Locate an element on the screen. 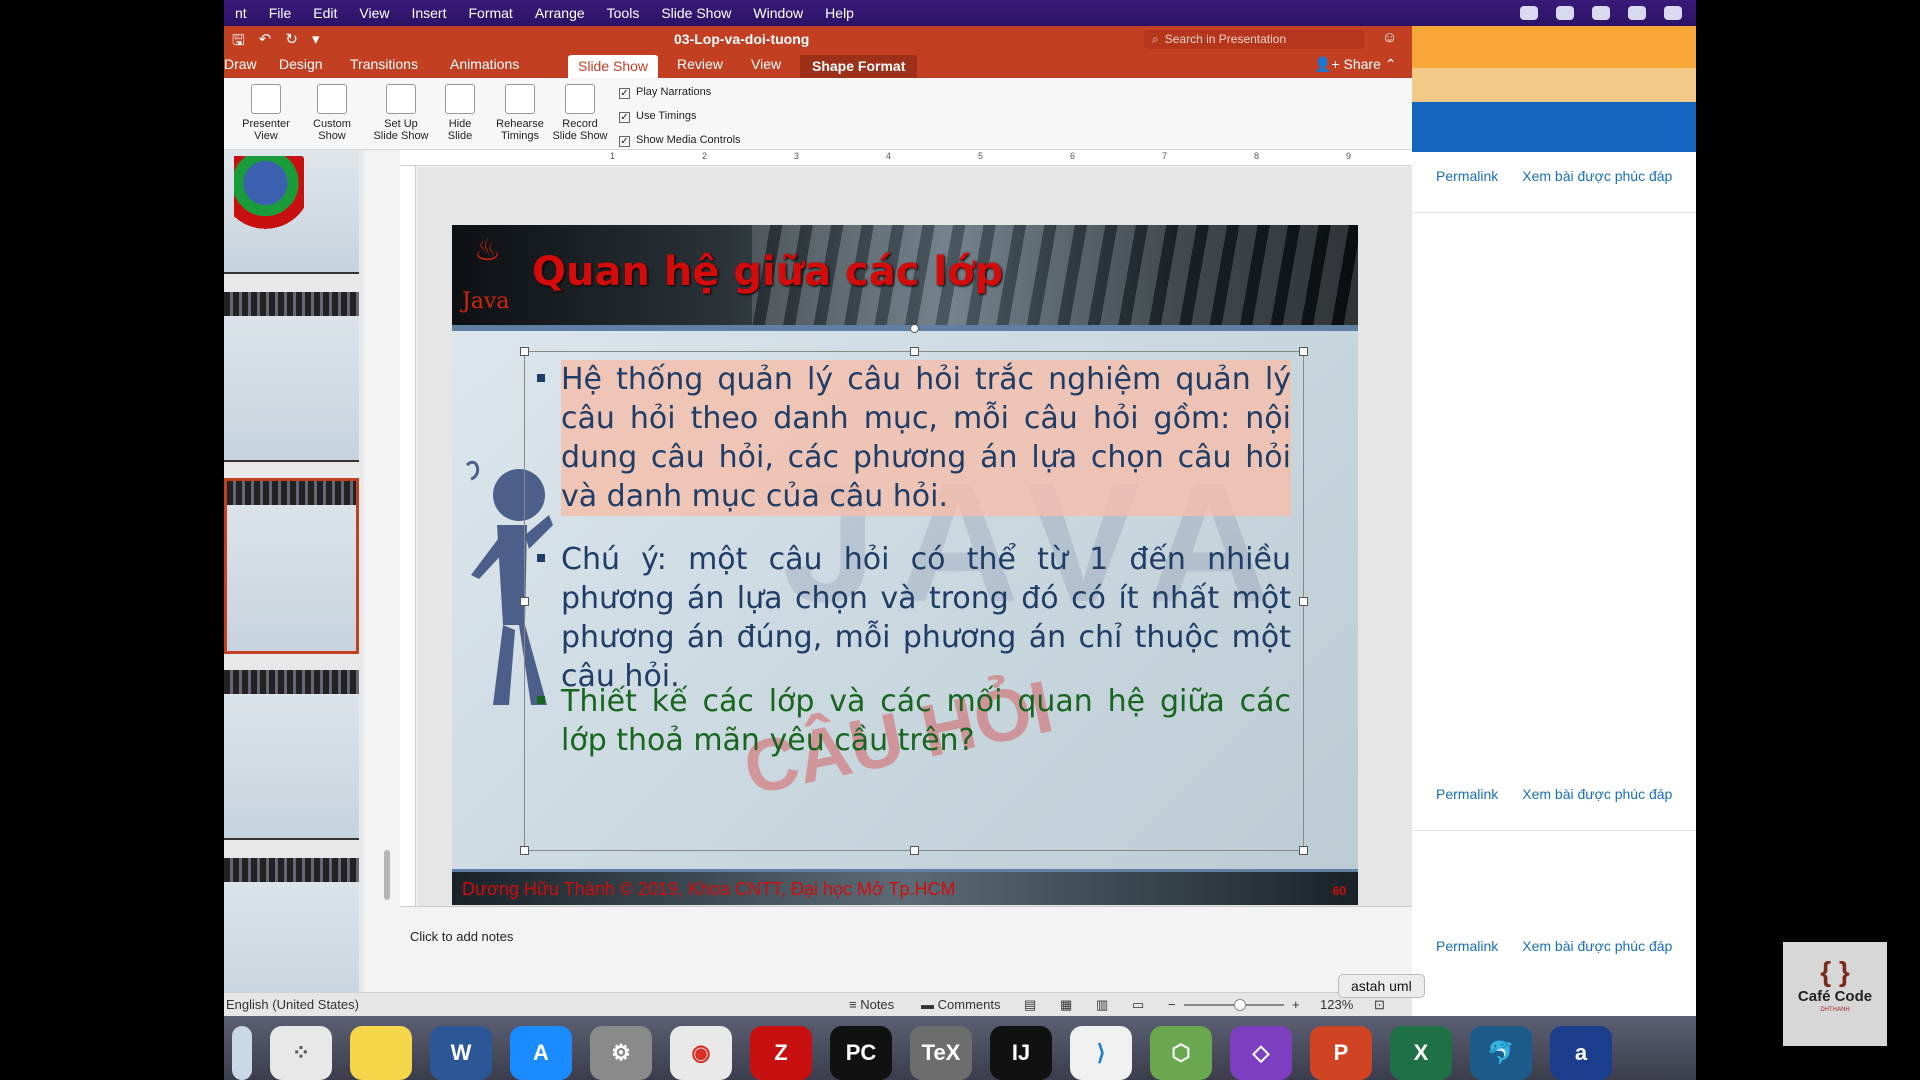  cafe-code-subtitle: DHTHANH is located at coordinates (1835, 1010).